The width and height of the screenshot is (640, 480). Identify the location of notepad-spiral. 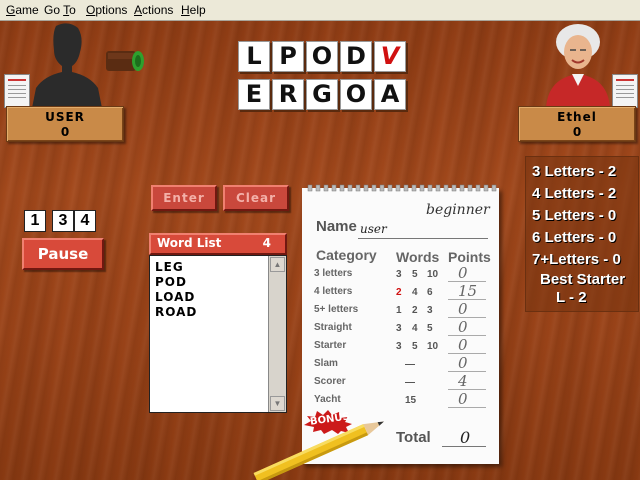
(402, 188).